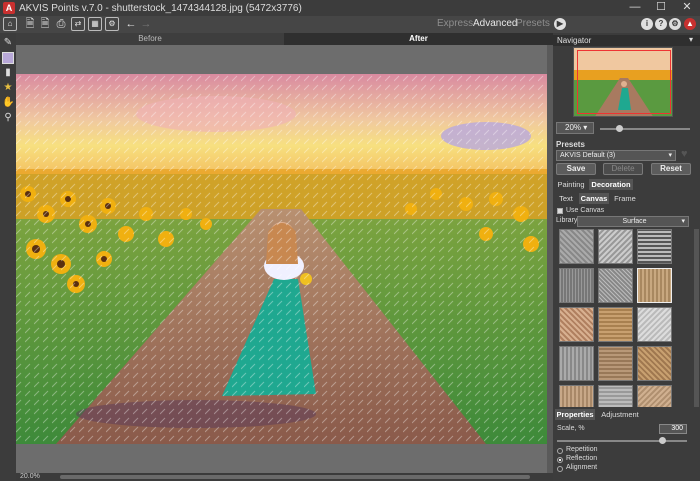 Image resolution: width=700 pixels, height=481 pixels. What do you see at coordinates (10, 24) in the screenshot?
I see `home-icon: ⌂` at bounding box center [10, 24].